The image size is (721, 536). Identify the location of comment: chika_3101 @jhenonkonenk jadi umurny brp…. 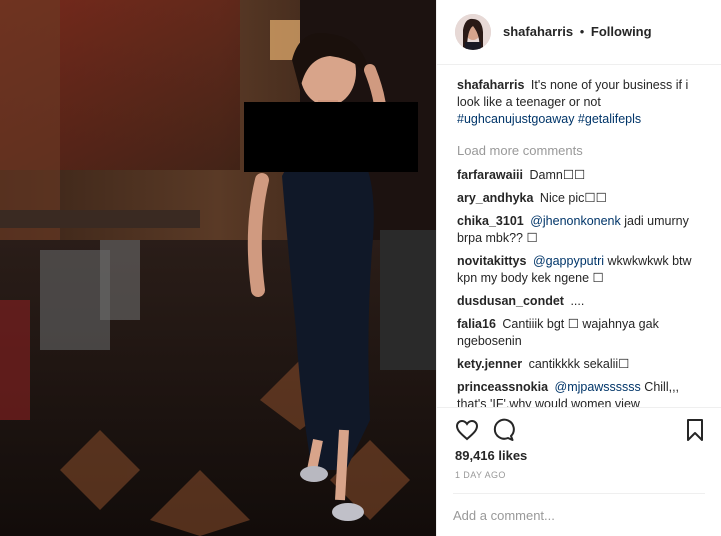
(581, 230).